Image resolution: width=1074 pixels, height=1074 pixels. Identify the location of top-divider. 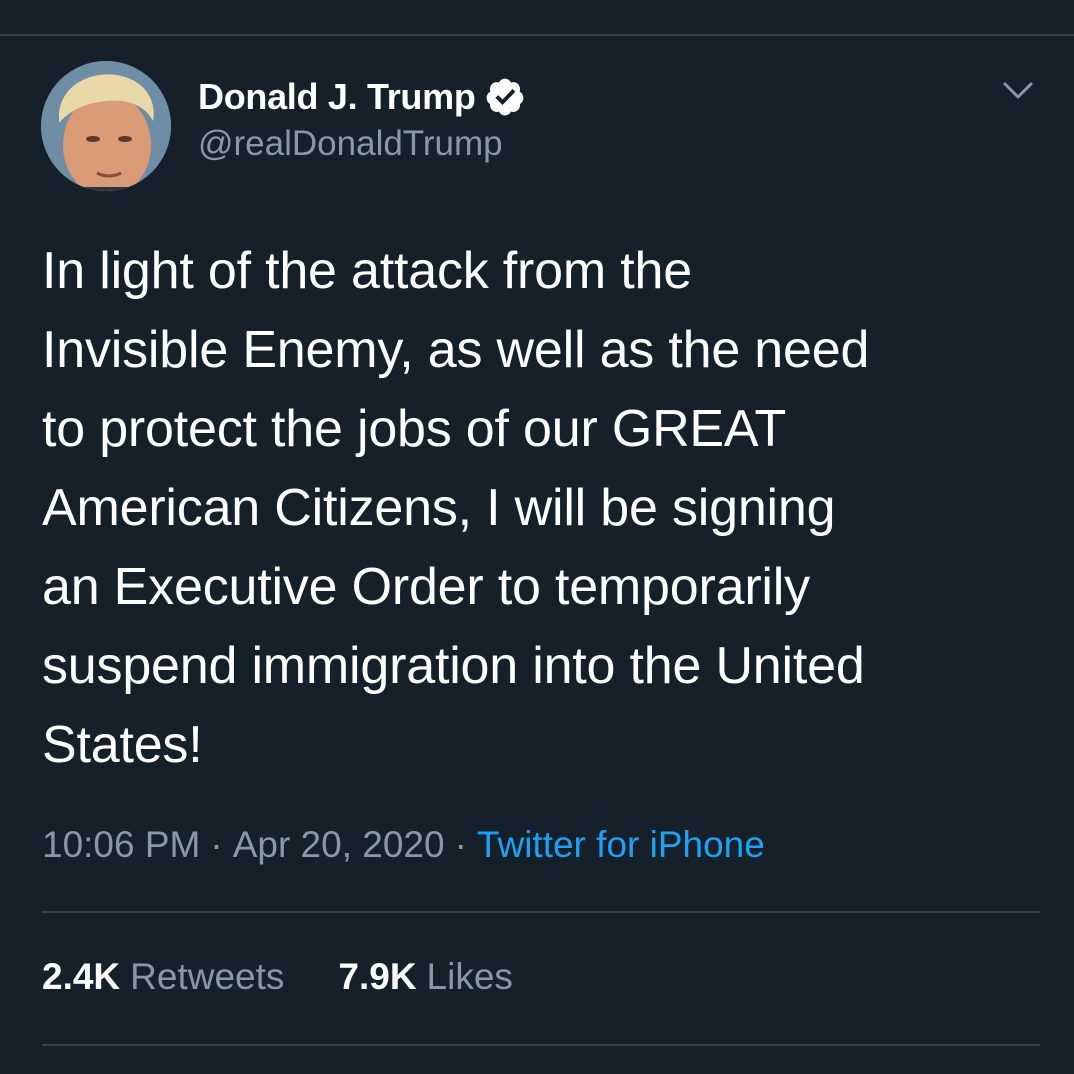
(537, 35).